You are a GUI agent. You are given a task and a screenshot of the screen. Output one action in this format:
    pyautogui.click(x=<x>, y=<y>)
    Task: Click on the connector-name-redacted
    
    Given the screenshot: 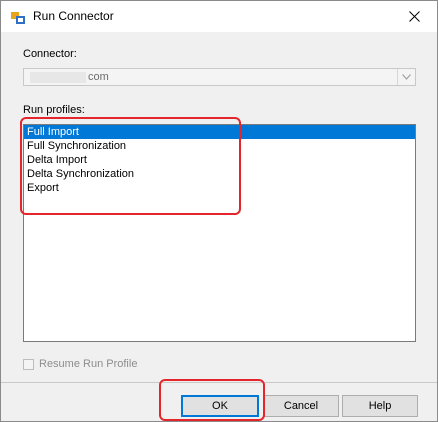 What is the action you would take?
    pyautogui.click(x=58, y=77)
    